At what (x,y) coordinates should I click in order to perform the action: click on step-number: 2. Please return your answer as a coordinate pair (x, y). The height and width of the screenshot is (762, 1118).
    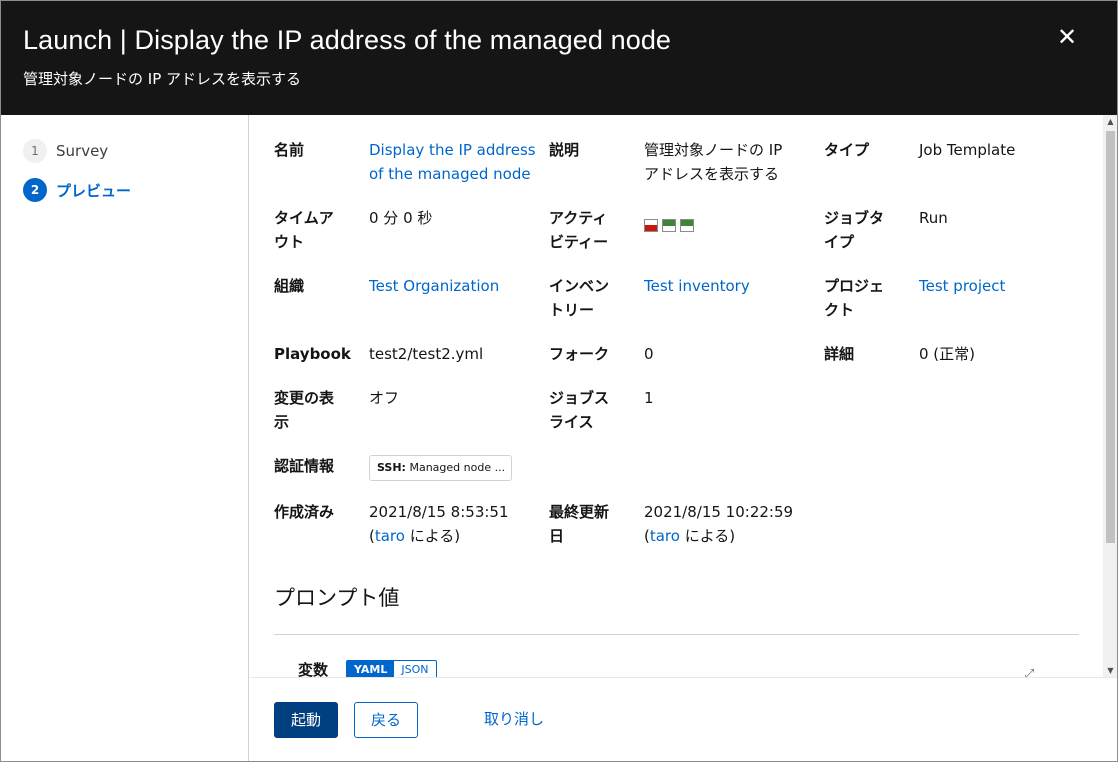
    Looking at the image, I should click on (35, 190).